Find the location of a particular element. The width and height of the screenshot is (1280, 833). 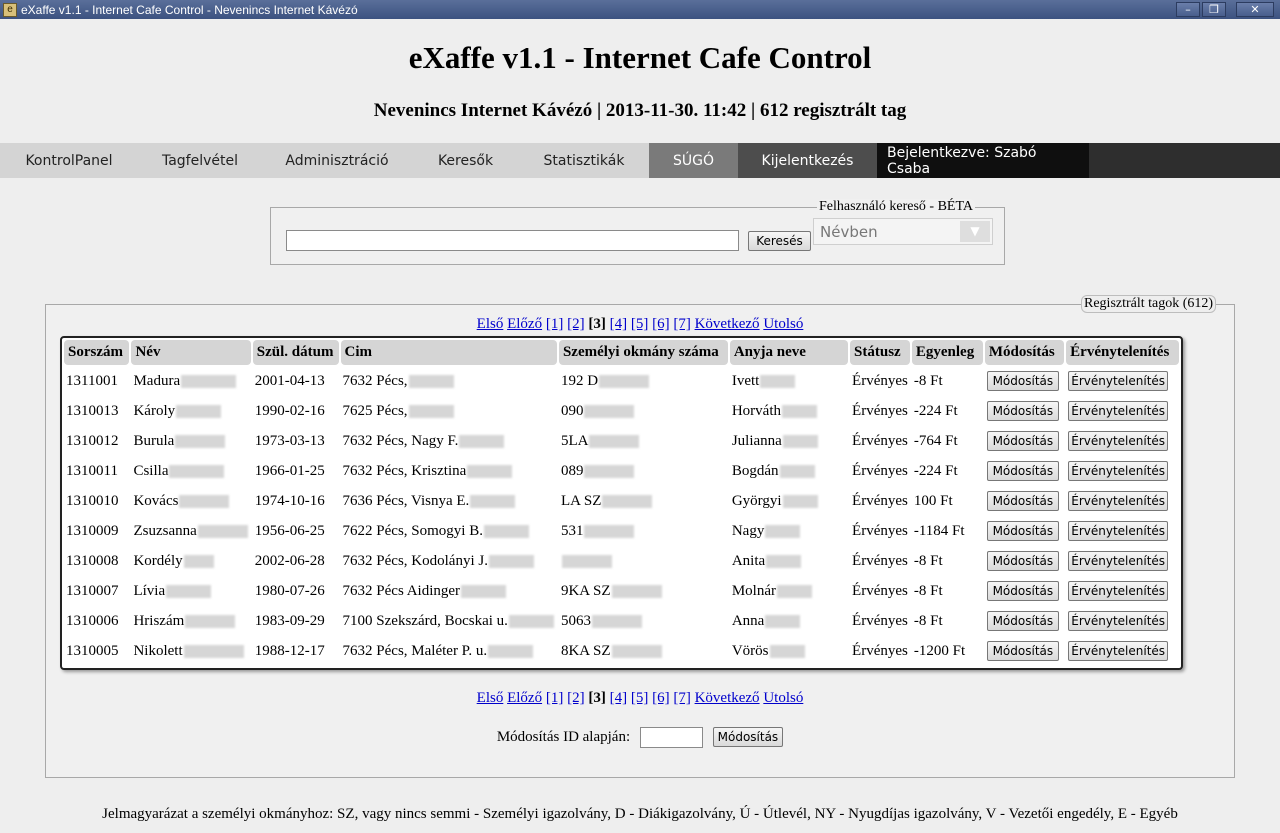

minimize-button: – is located at coordinates (1188, 9).